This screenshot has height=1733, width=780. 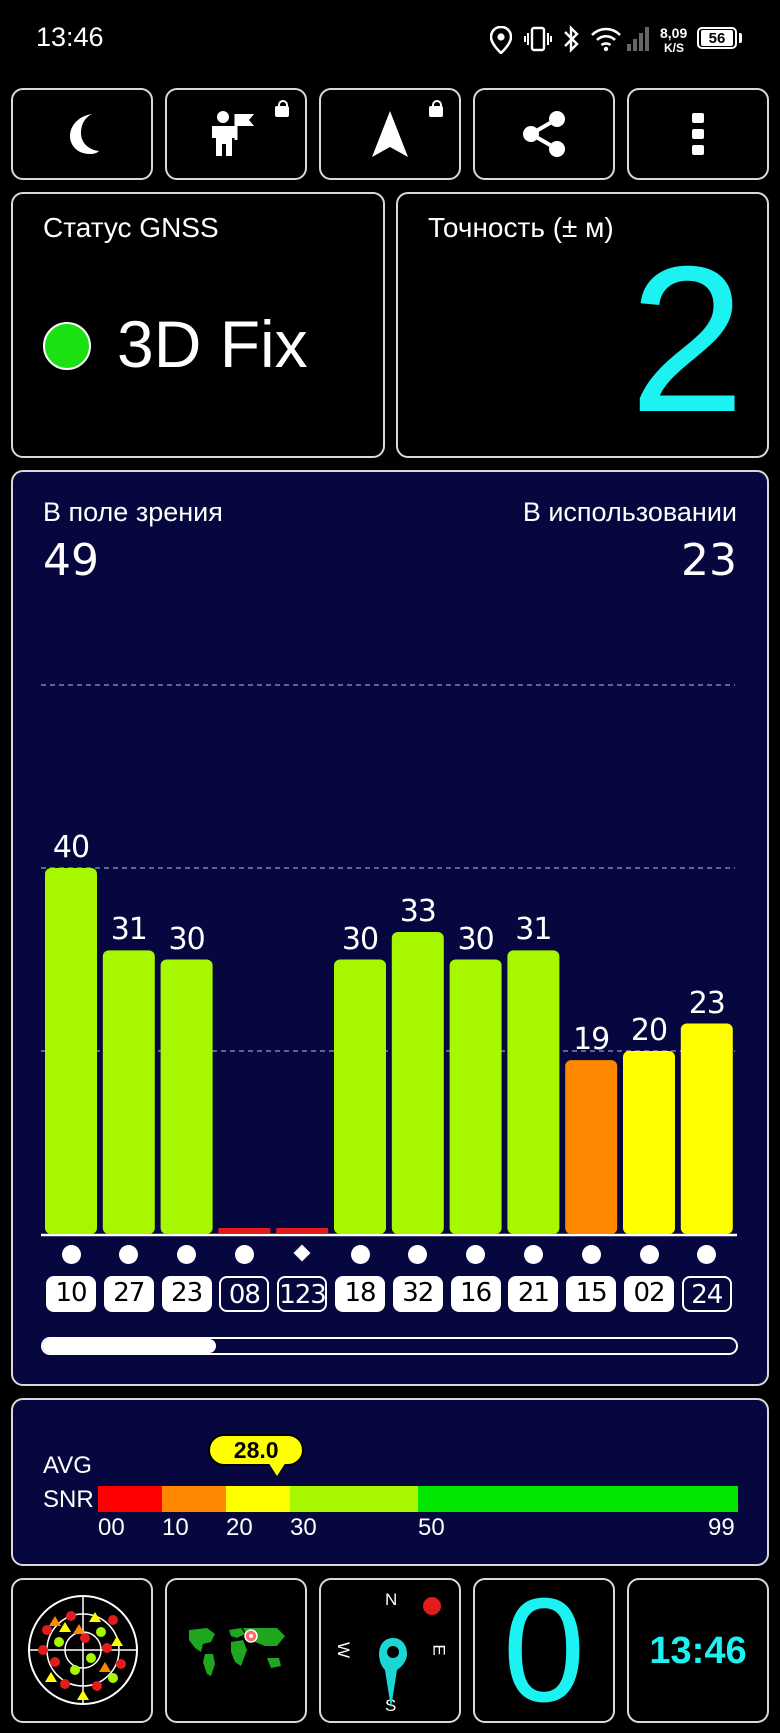 I want to click on scrollbar-thumb, so click(x=130, y=1346).